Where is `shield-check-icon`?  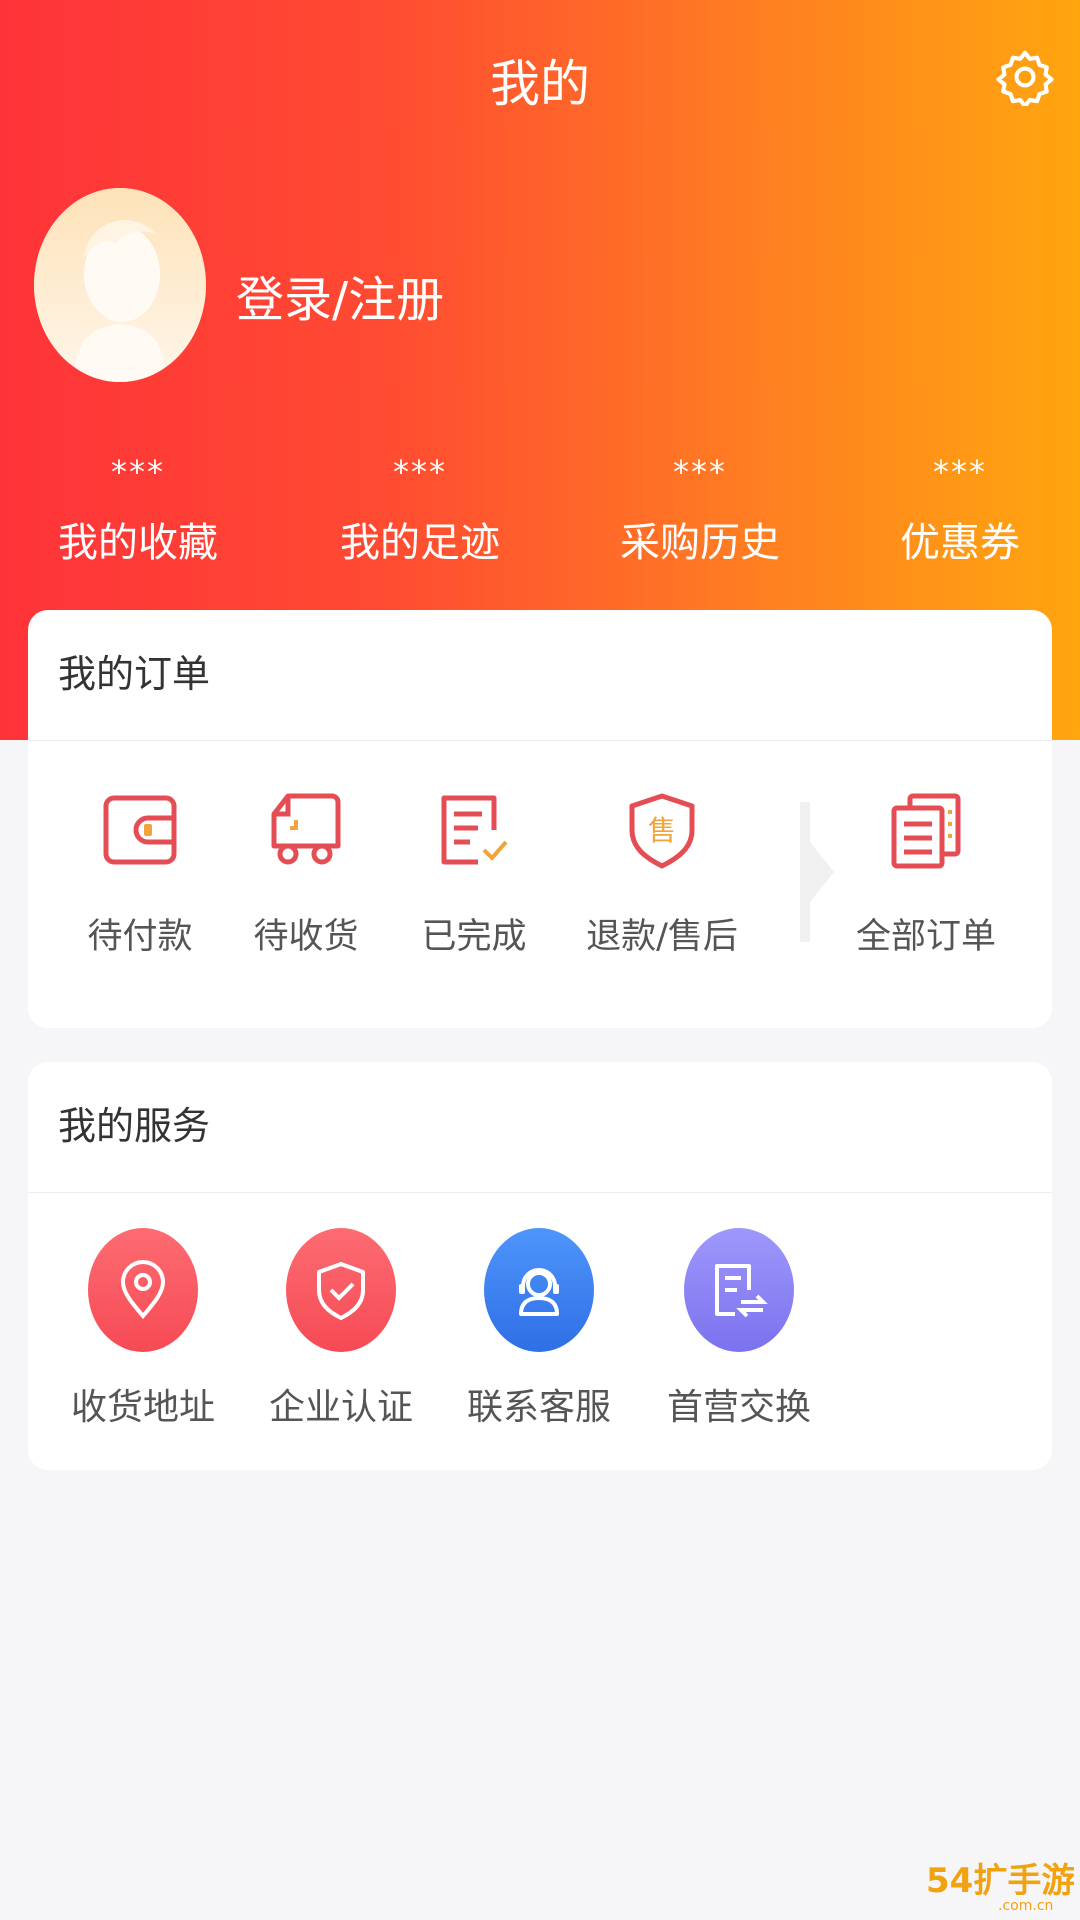 shield-check-icon is located at coordinates (341, 1291).